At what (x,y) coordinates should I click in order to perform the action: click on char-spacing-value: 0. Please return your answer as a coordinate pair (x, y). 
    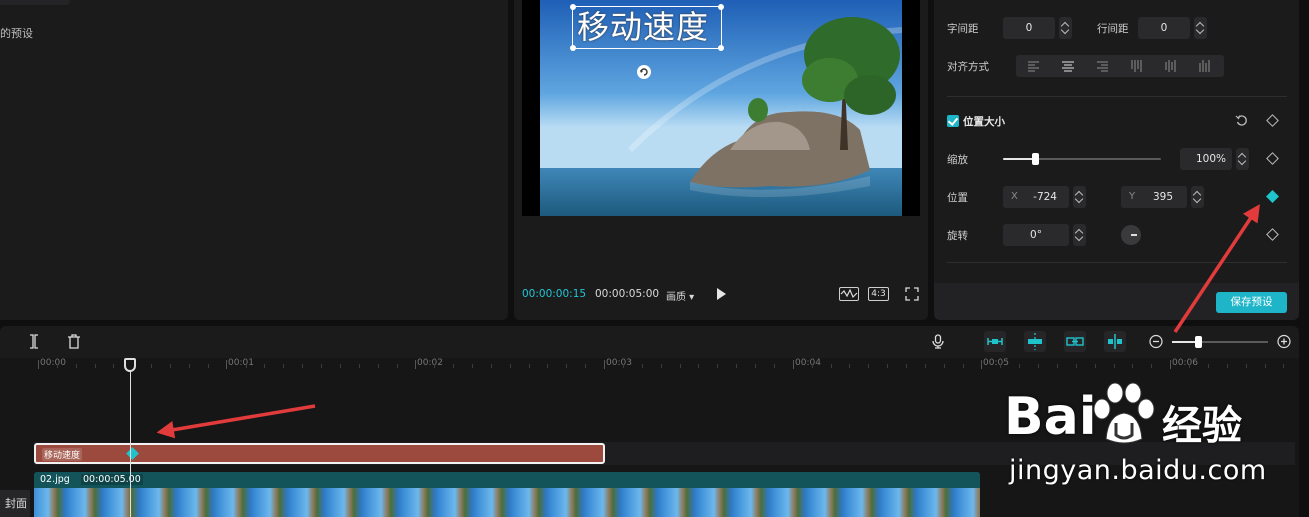
    Looking at the image, I should click on (1029, 28).